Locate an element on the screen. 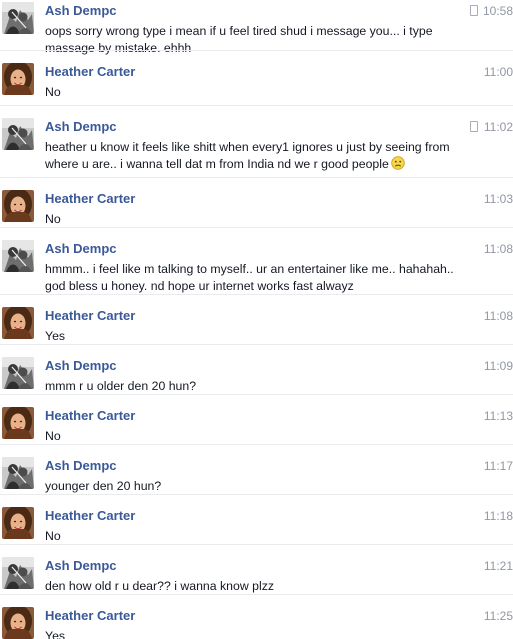 The height and width of the screenshot is (639, 513). message-timestamp: 11:18 is located at coordinates (498, 516).